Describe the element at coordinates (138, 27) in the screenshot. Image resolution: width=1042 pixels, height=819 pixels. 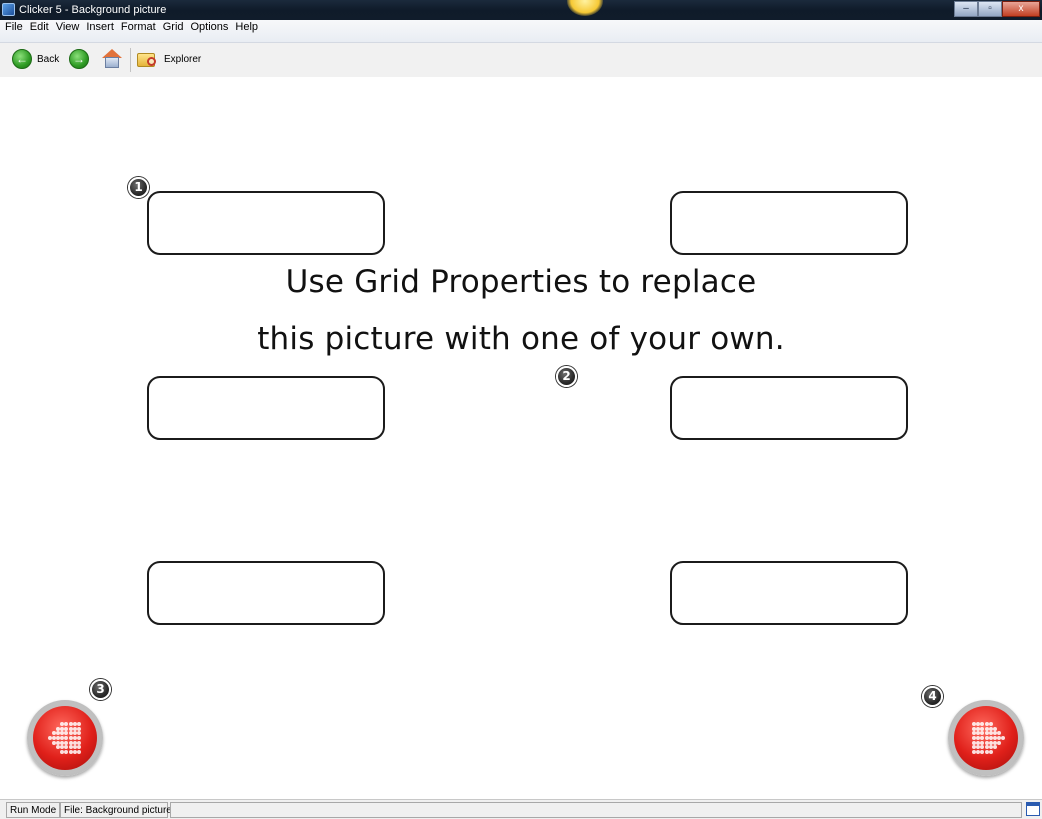
I see `menu-format: Format` at that location.